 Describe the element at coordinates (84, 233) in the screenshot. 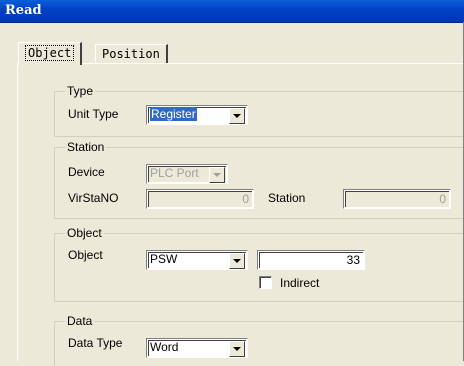

I see `object-group-label: Object` at that location.